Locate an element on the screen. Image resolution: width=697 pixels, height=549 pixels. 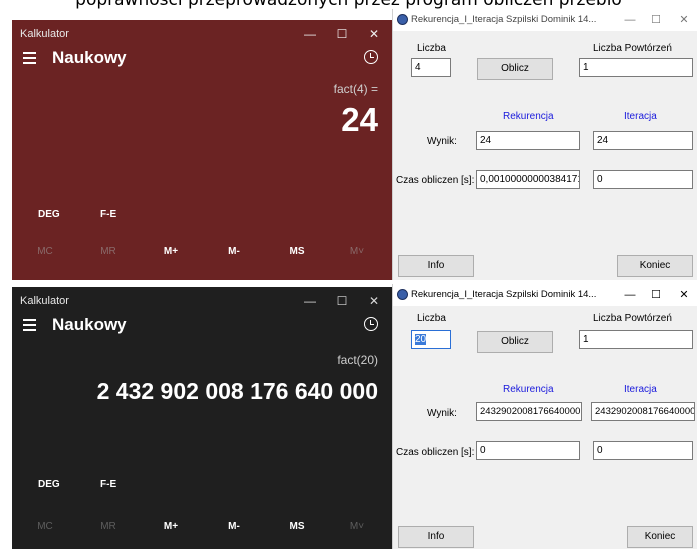
calculator-result: 2 432 902 008 176 640 000 is located at coordinates (237, 391).